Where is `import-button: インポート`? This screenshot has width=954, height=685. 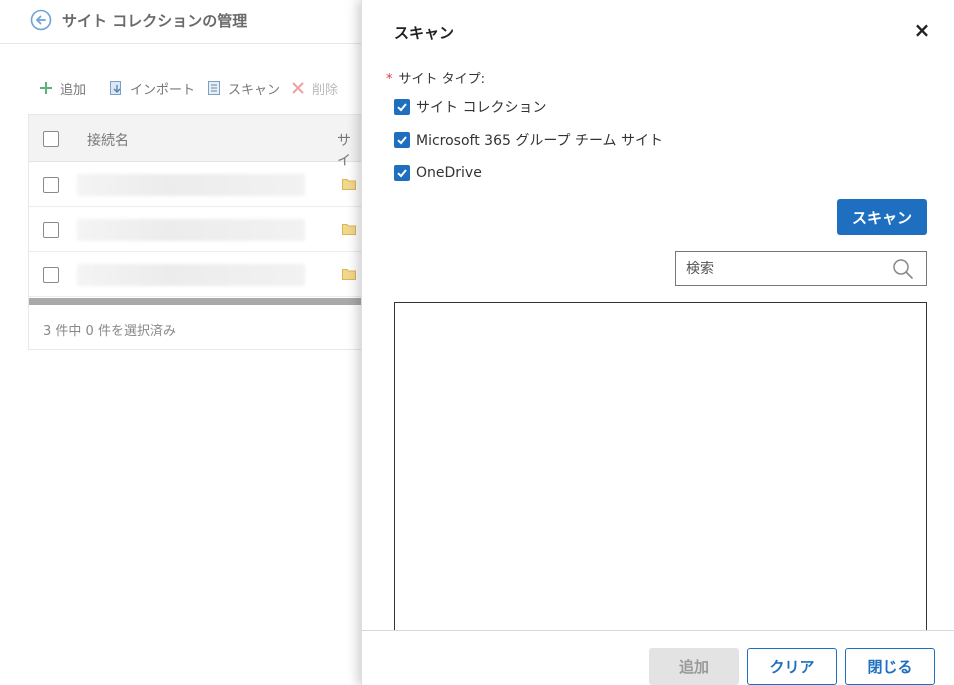
import-button: インポート is located at coordinates (151, 88).